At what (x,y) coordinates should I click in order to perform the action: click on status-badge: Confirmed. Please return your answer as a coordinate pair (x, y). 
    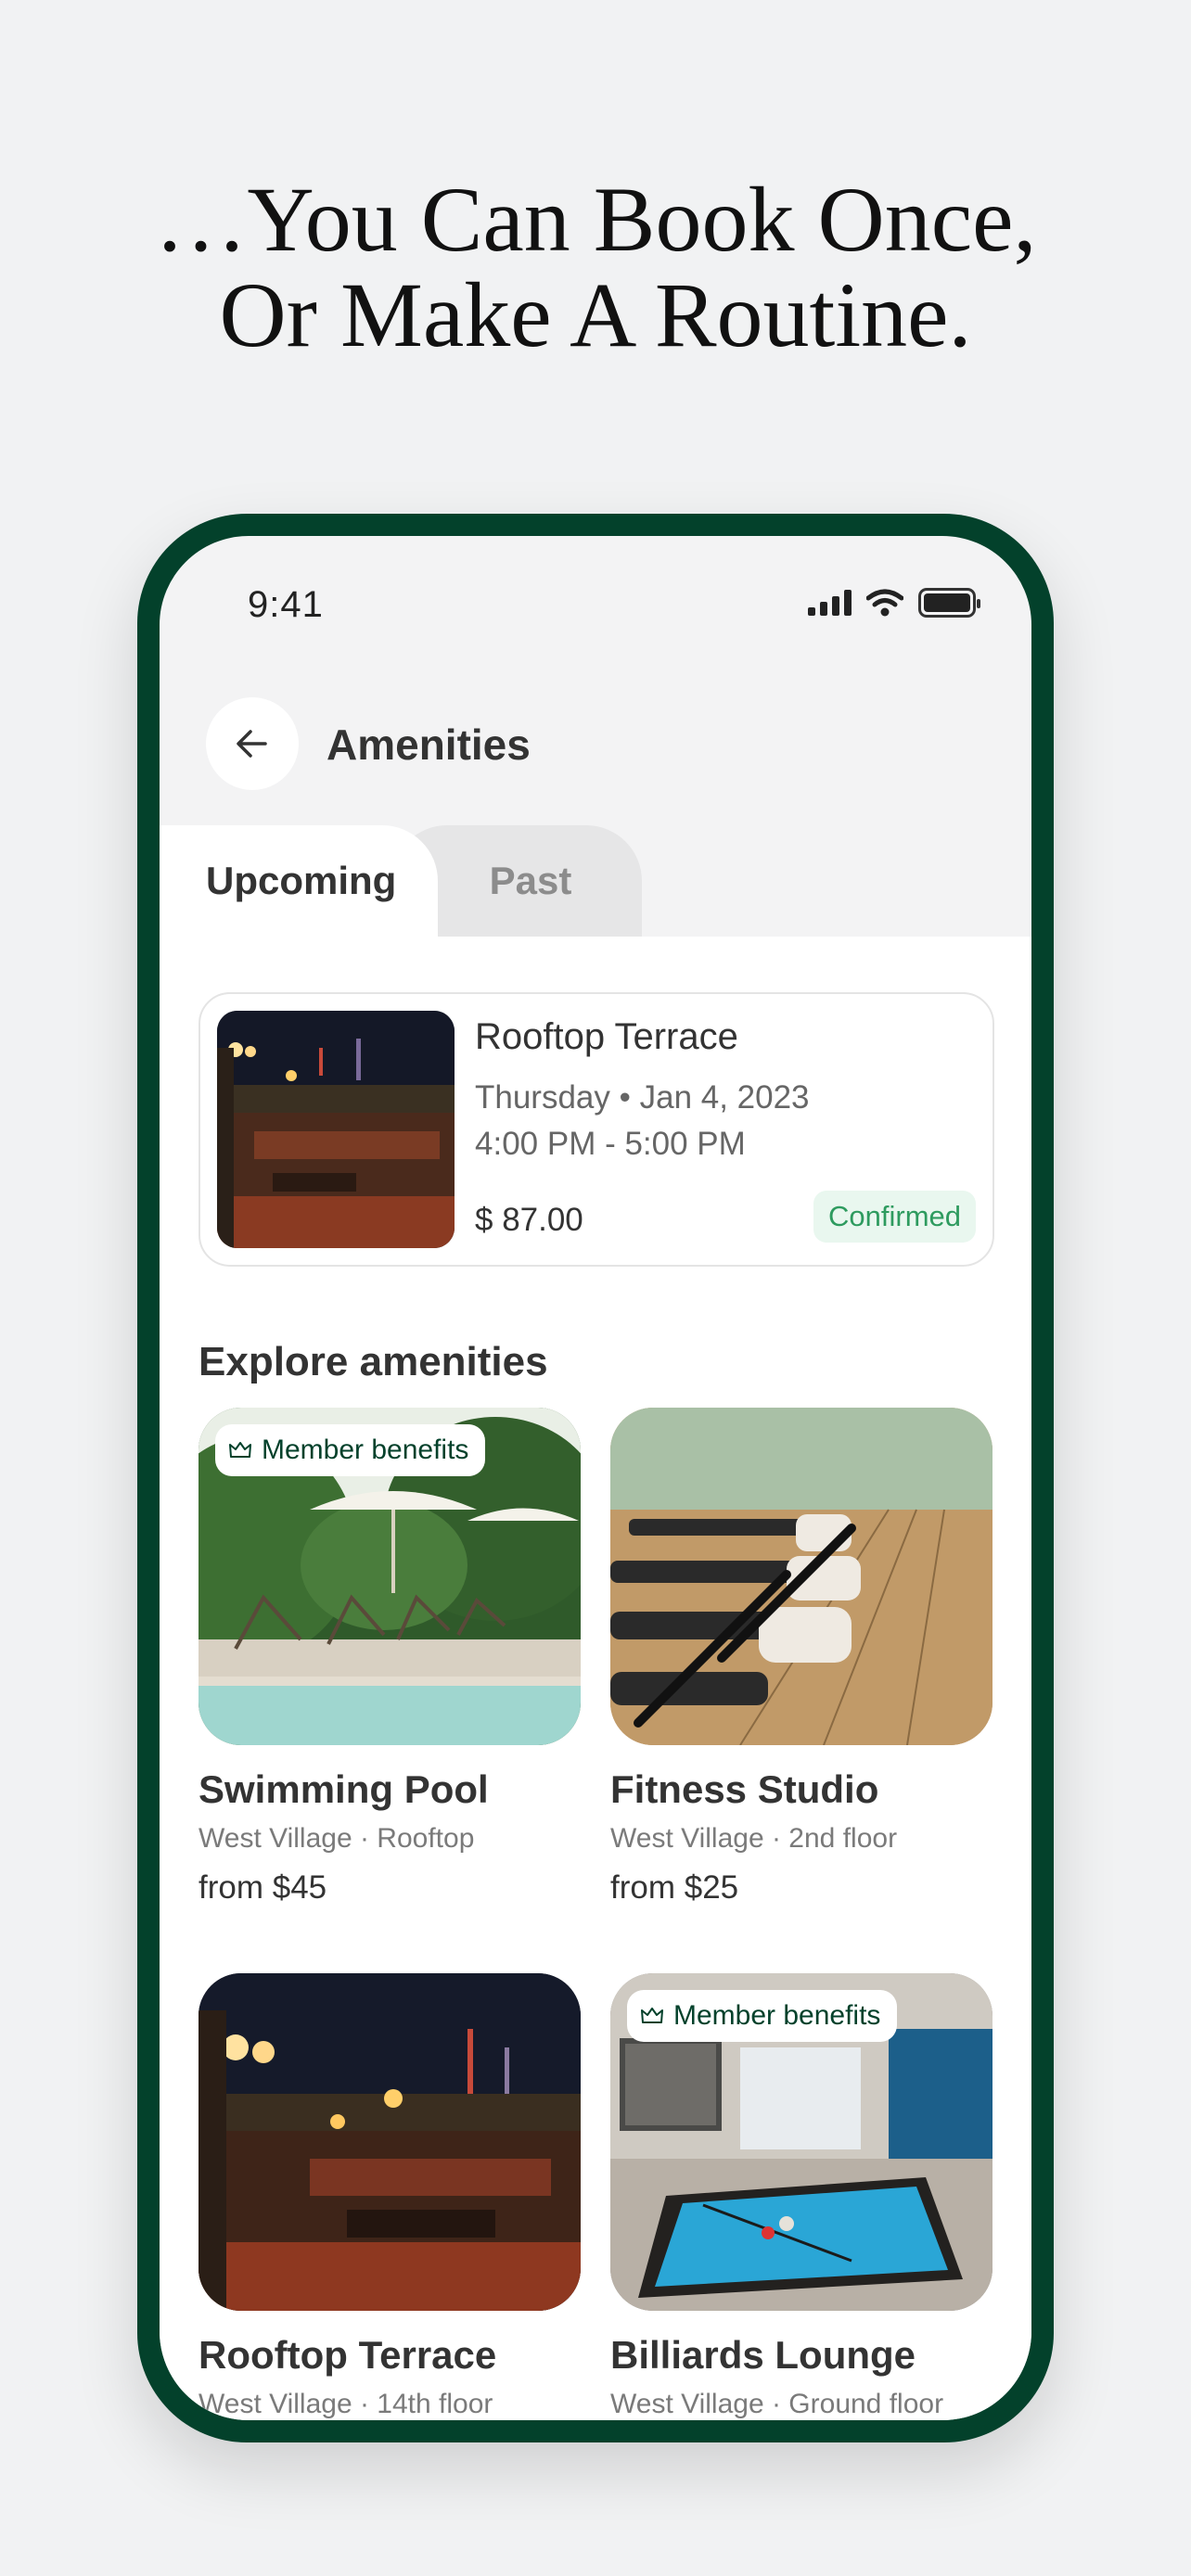
    Looking at the image, I should click on (894, 1217).